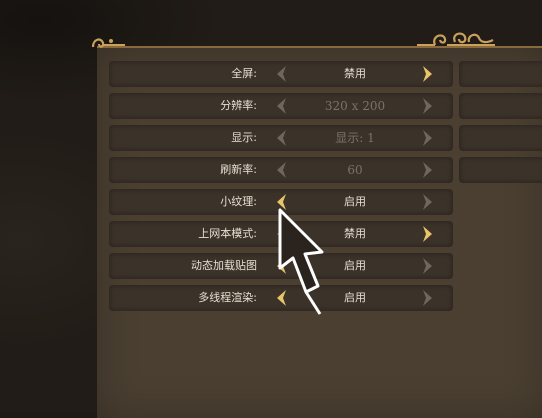  What do you see at coordinates (355, 106) in the screenshot?
I see `setting-value: 320 x 200` at bounding box center [355, 106].